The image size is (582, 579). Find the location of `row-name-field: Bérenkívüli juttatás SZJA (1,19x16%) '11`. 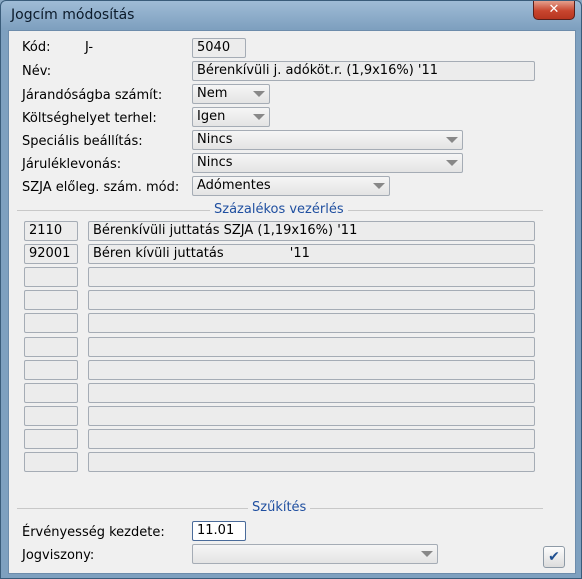

row-name-field: Bérenkívüli juttatás SZJA (1,19x16%) '11 is located at coordinates (311, 231).